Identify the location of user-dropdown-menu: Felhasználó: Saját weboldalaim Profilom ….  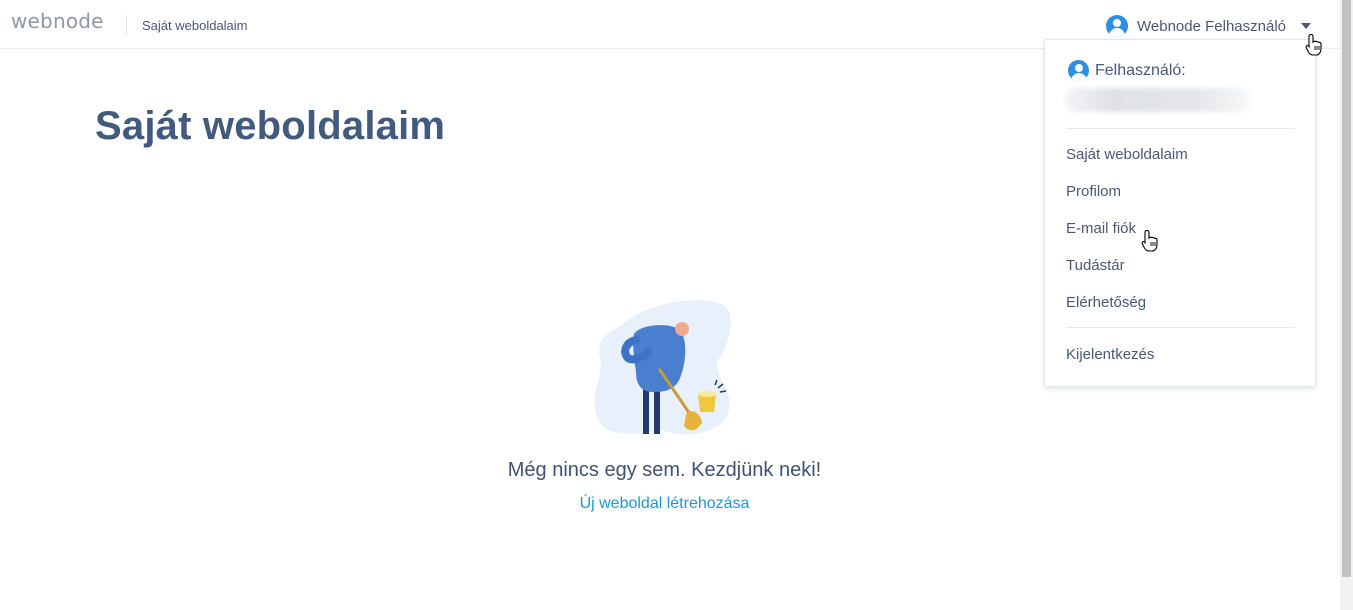
(1180, 213).